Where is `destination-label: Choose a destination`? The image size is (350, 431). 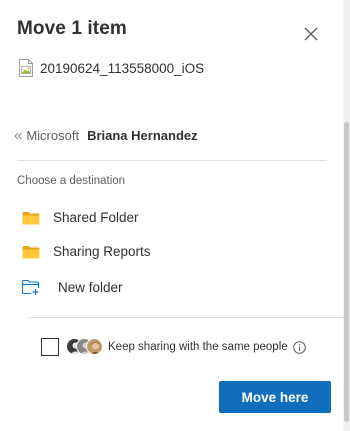 destination-label: Choose a destination is located at coordinates (71, 181).